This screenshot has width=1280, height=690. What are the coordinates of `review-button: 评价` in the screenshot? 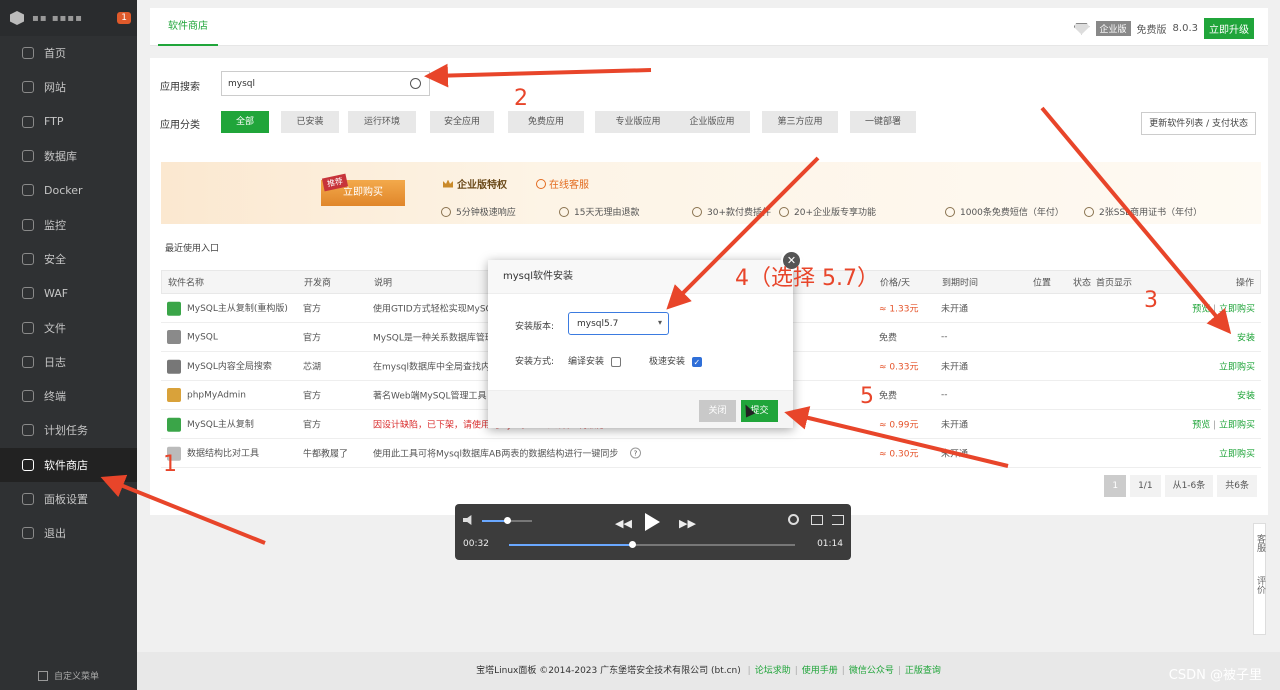 It's located at (1260, 585).